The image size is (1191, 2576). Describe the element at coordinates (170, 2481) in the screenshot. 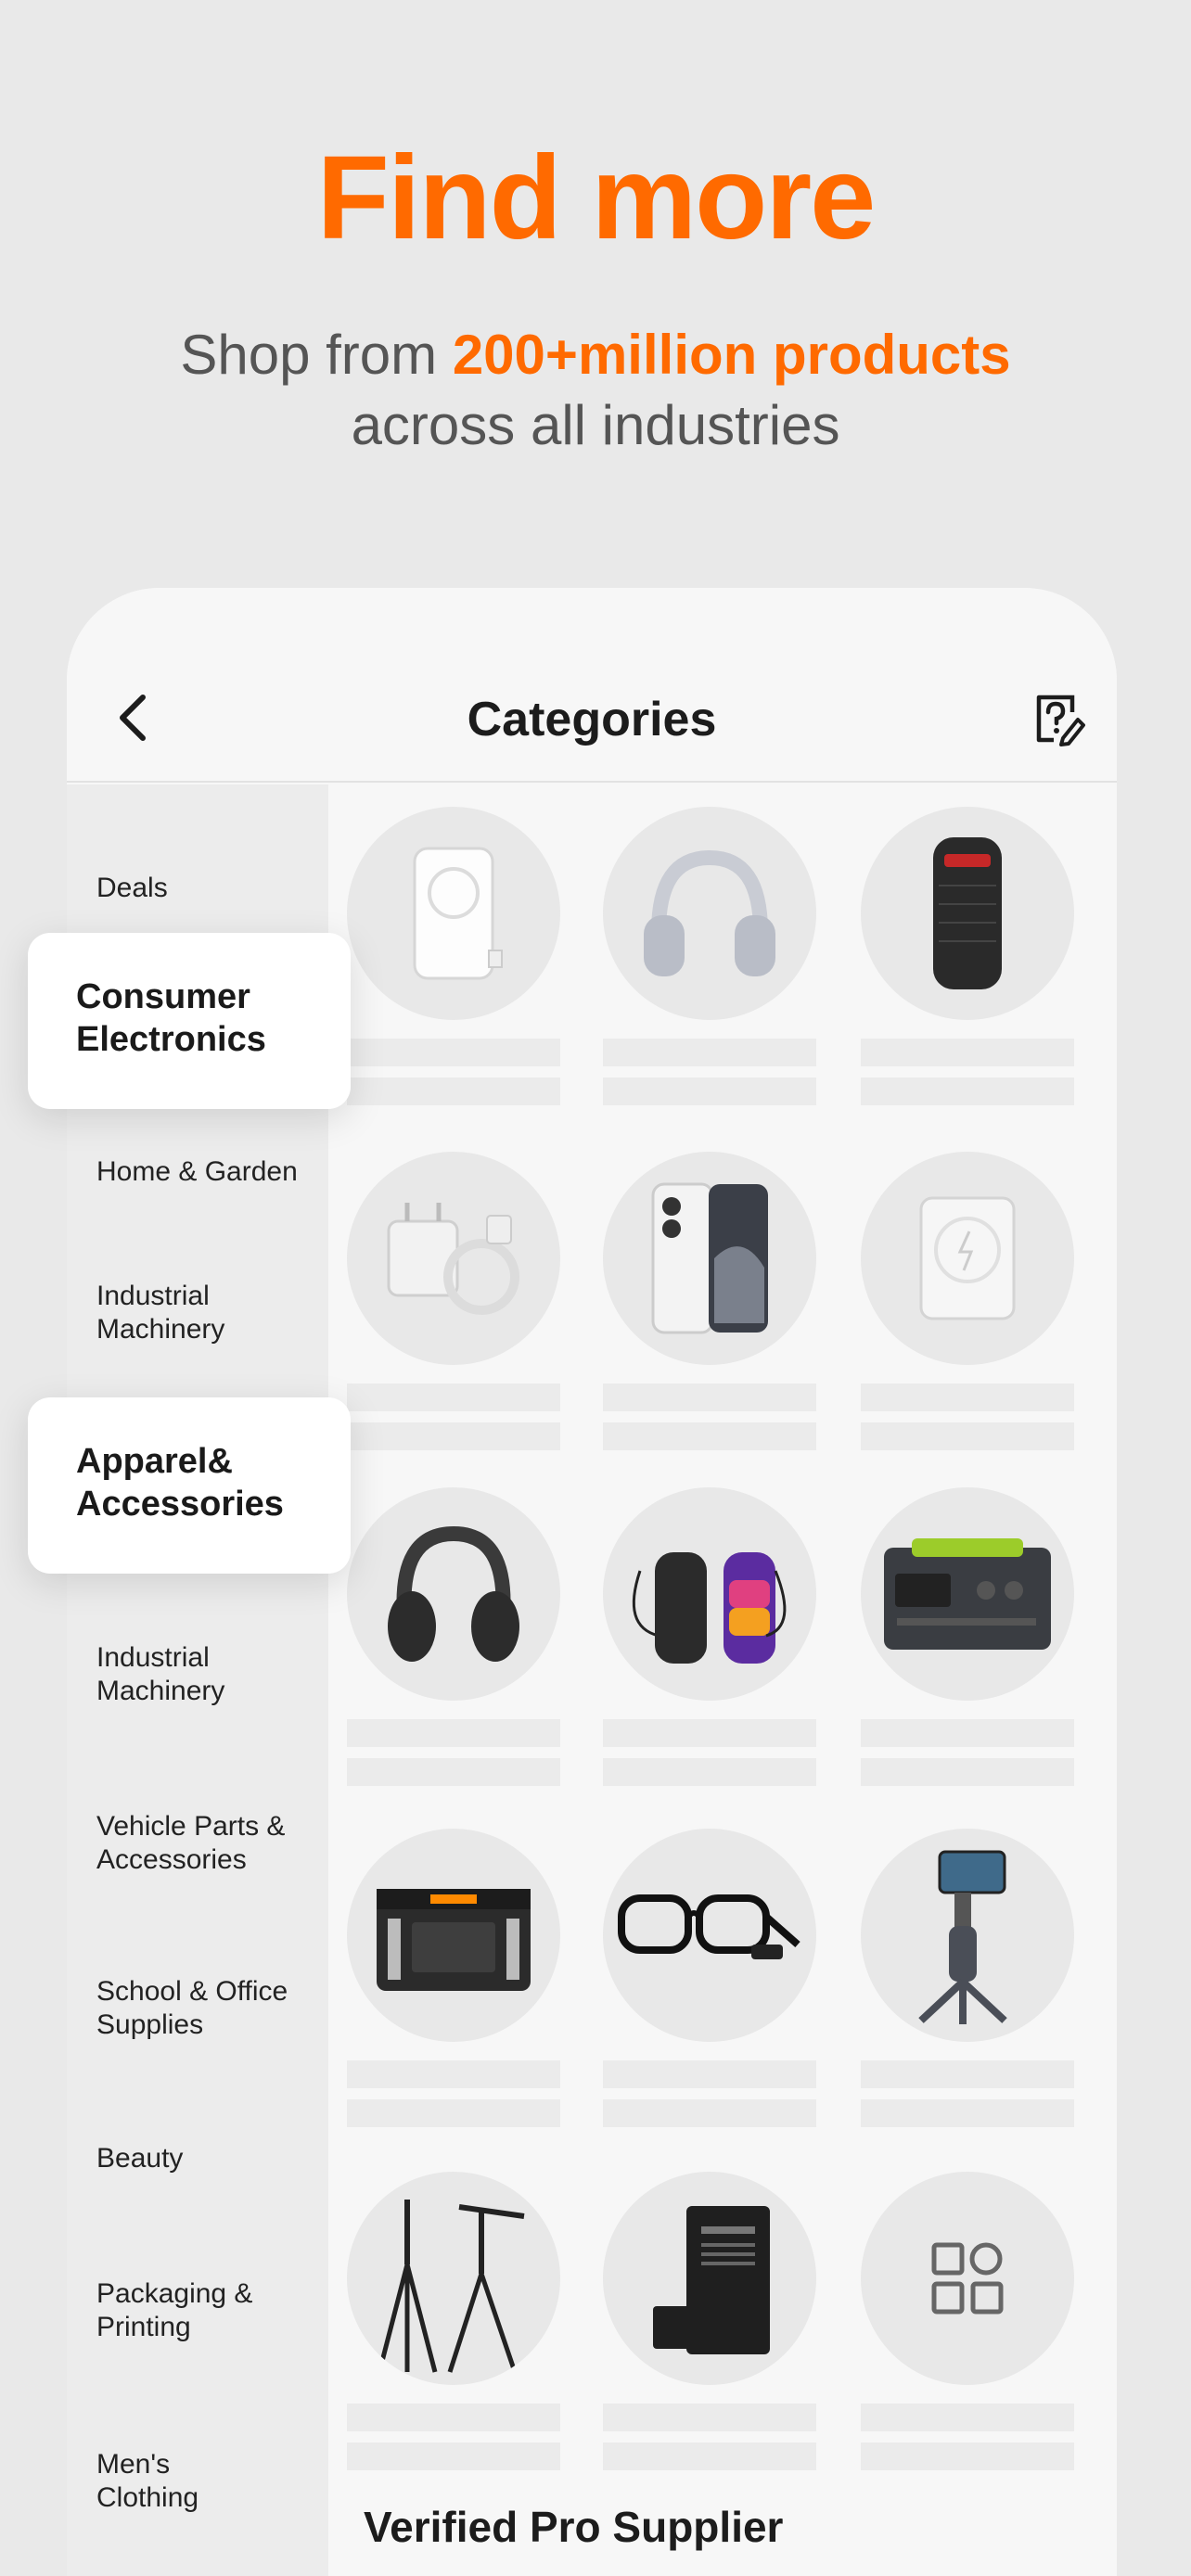

I see `sidebar-item-mens-clothing: Men's Clothing` at that location.